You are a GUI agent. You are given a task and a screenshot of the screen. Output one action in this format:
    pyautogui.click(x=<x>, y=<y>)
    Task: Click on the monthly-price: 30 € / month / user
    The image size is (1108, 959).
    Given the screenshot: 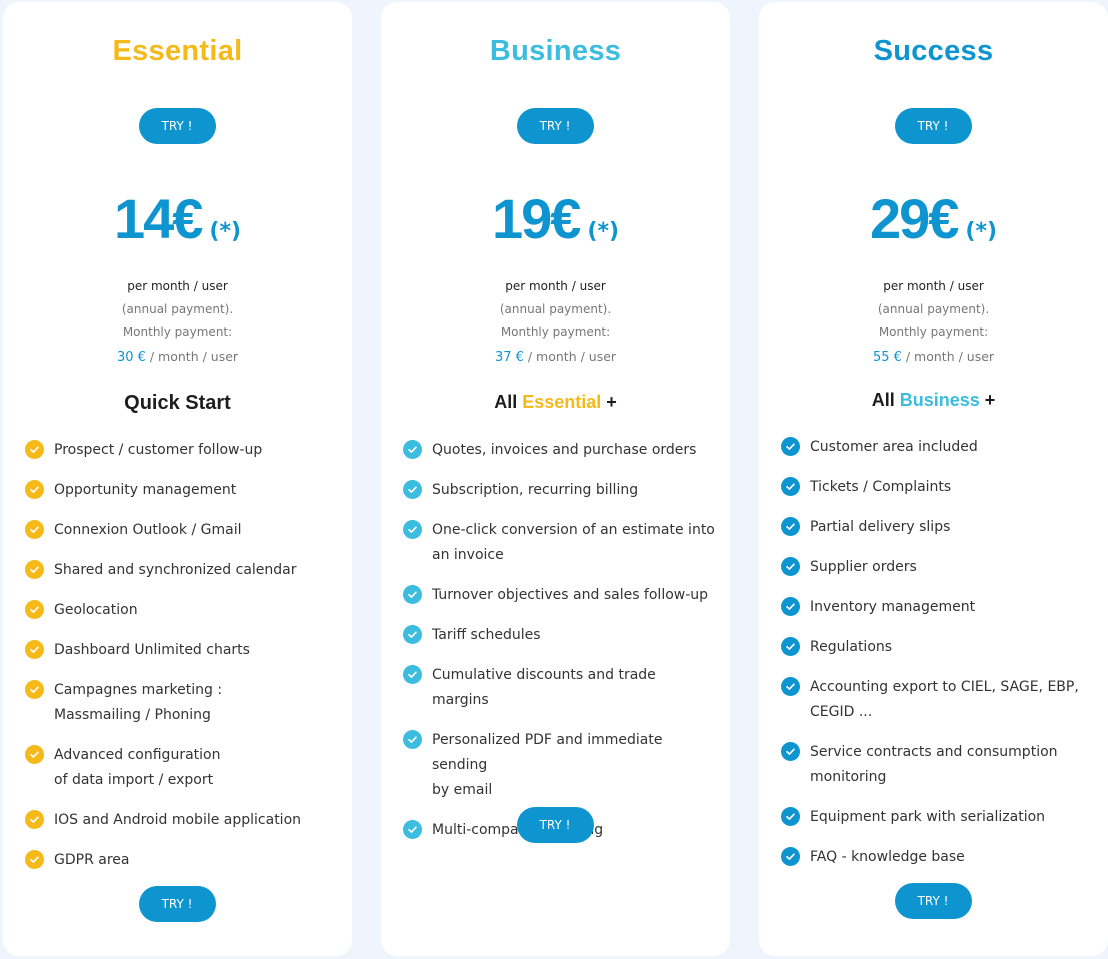 What is the action you would take?
    pyautogui.click(x=177, y=357)
    